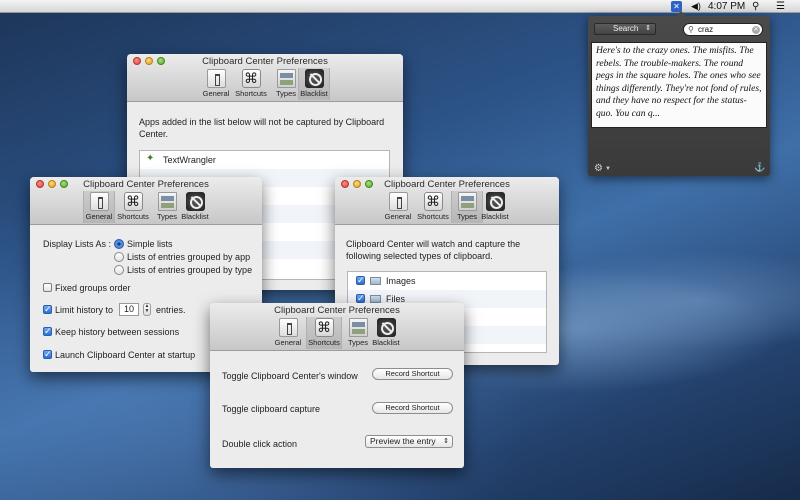 The image size is (800, 500). What do you see at coordinates (150, 244) in the screenshot?
I see `radio-simple-lists-label: Simple lists` at bounding box center [150, 244].